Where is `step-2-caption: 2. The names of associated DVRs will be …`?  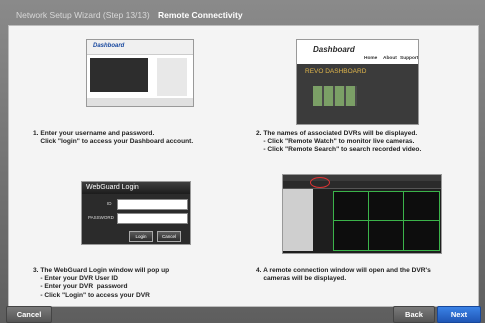 step-2-caption: 2. The names of associated DVRs will be … is located at coordinates (339, 142).